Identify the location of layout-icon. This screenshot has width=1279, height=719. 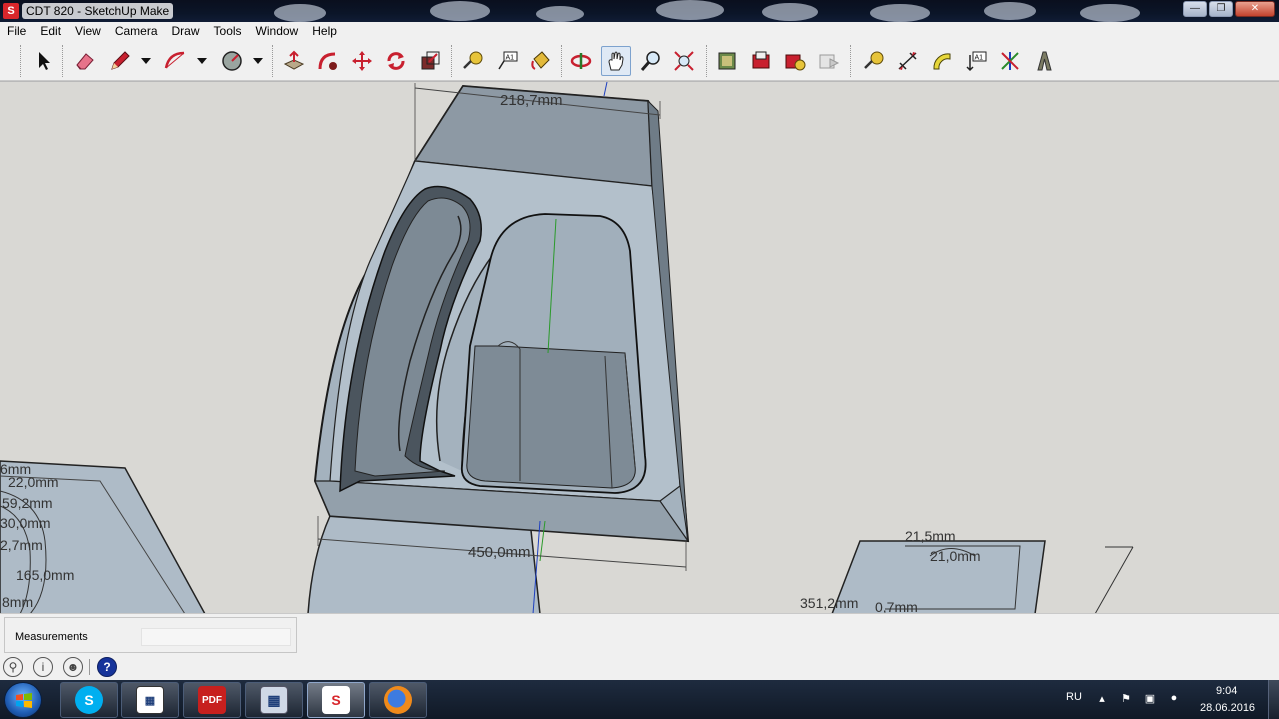
(829, 61).